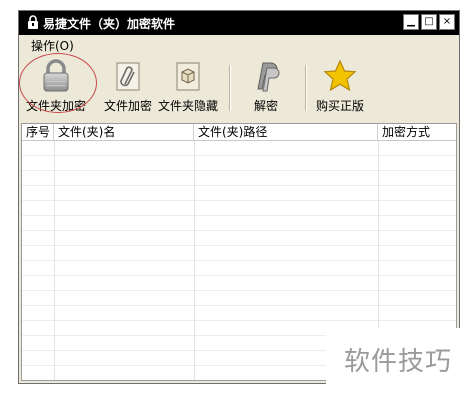 The height and width of the screenshot is (396, 472). What do you see at coordinates (128, 76) in the screenshot?
I see `paperclip-document-icon` at bounding box center [128, 76].